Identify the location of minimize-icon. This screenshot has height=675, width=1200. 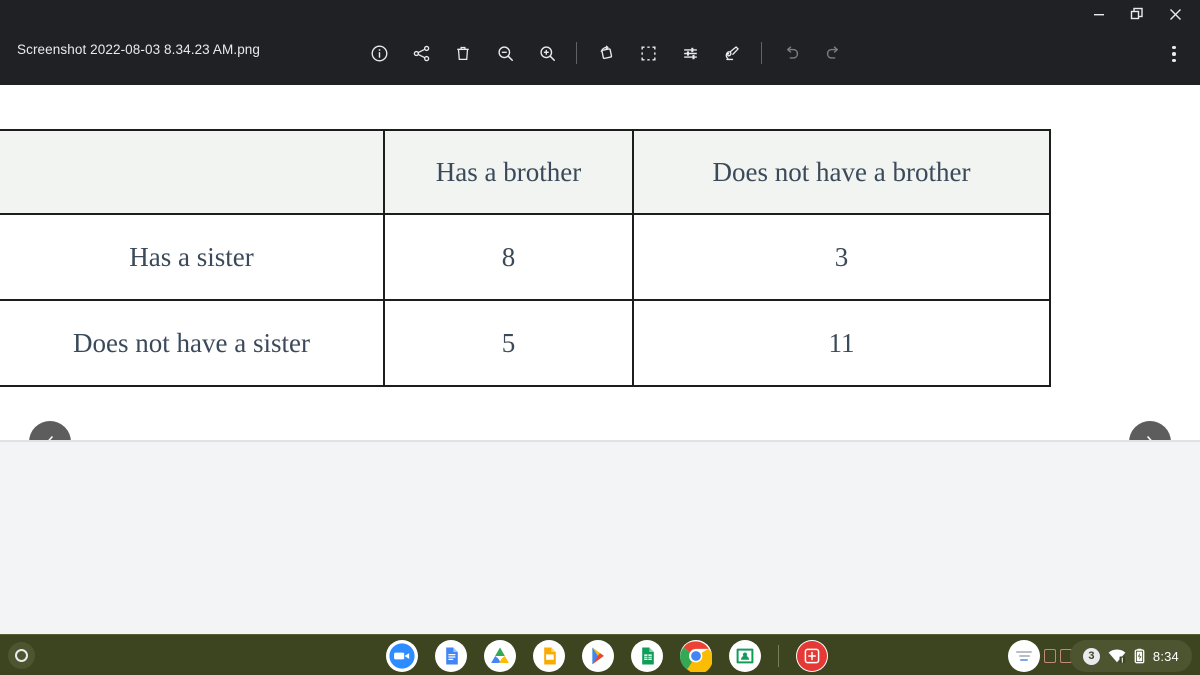
(1099, 15).